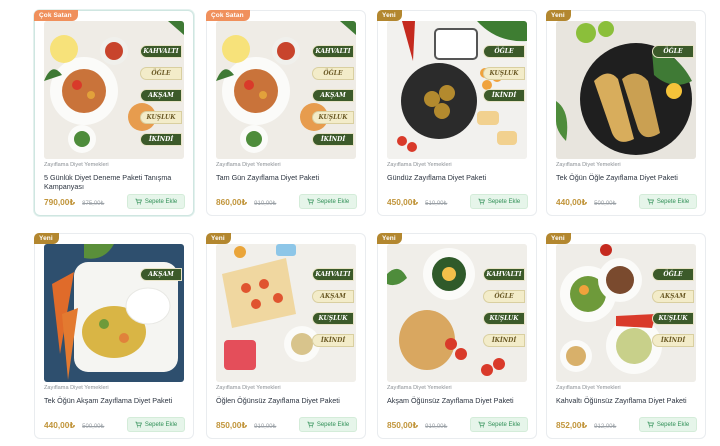  Describe the element at coordinates (626, 313) in the screenshot. I see `product-image: ÖĞLE AKŞAM KUŞLUK İKİNDİ` at that location.